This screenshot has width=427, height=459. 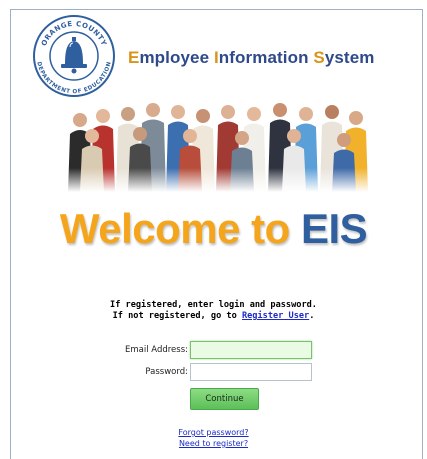 I want to click on forgot-password-link: Forgot password?, so click(x=213, y=432).